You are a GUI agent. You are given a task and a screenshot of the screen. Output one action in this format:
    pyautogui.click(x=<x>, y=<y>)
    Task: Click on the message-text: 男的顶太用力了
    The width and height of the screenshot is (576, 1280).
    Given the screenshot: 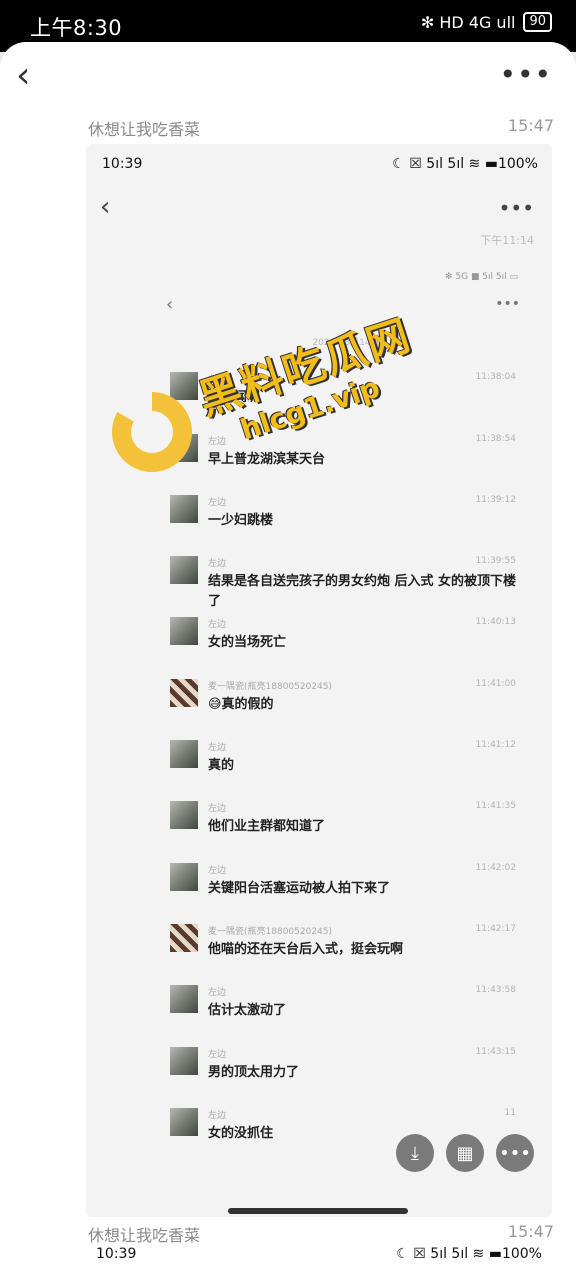 What is the action you would take?
    pyautogui.click(x=254, y=1072)
    